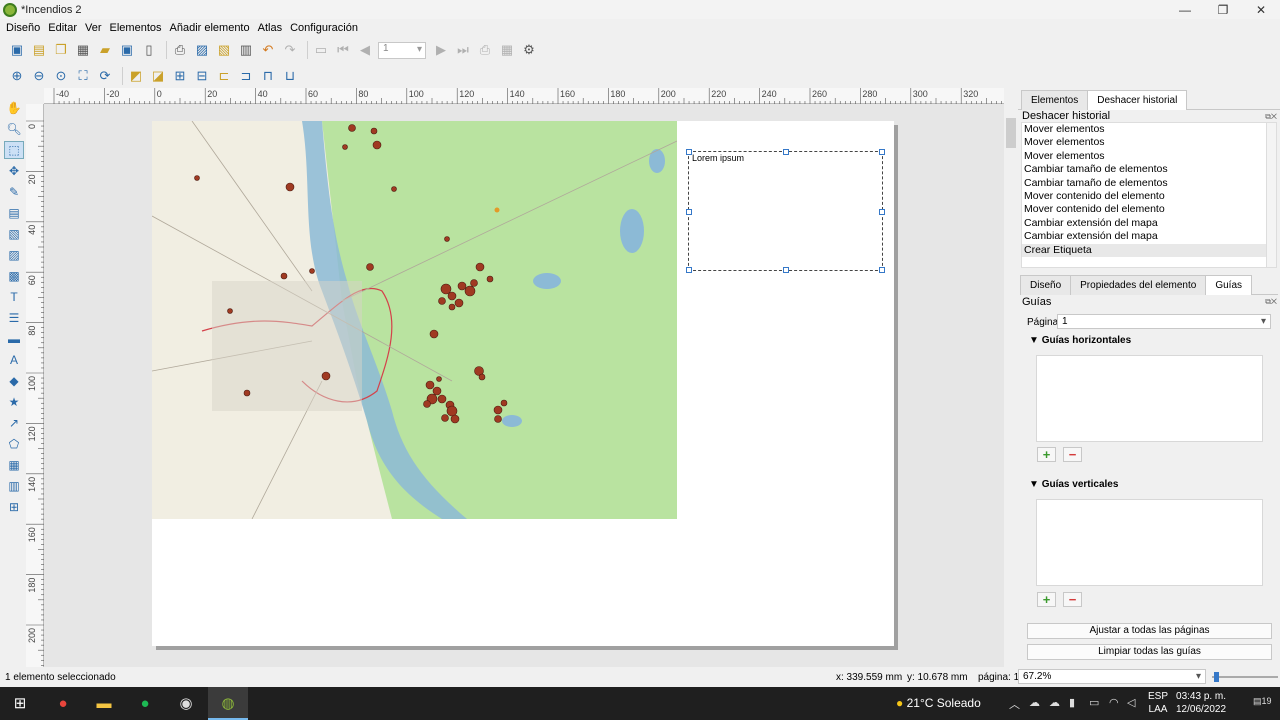 The width and height of the screenshot is (1280, 720). Describe the element at coordinates (127, 50) in the screenshot. I see `save-template-icon: ▣` at that location.